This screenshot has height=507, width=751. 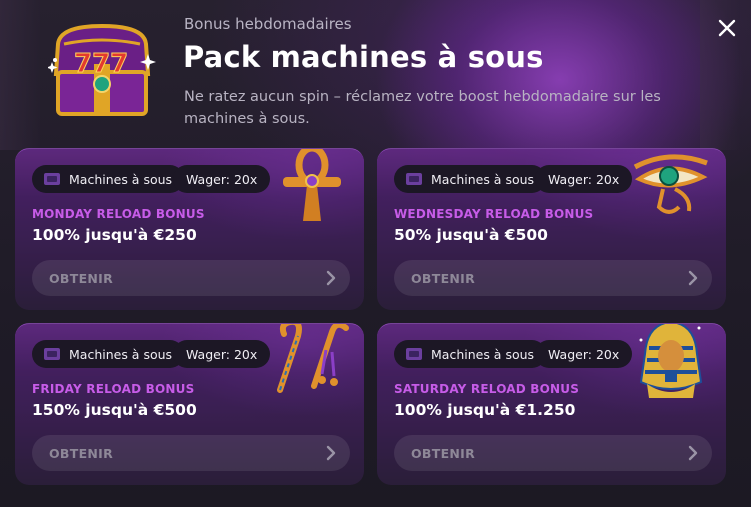 What do you see at coordinates (487, 389) in the screenshot?
I see `bonus-name: SATURDAY RELOAD BONUS` at bounding box center [487, 389].